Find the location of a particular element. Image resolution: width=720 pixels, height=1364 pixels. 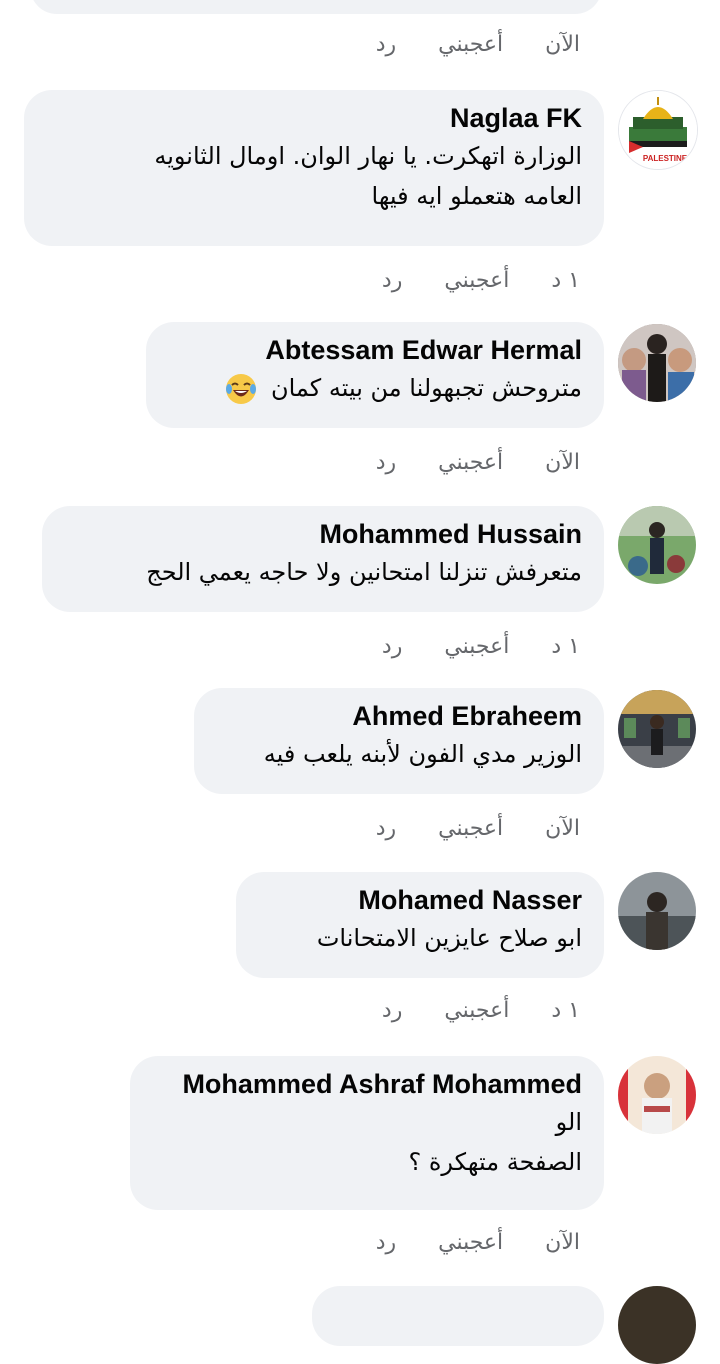

comment-text-line: متروحش تجبهولنا من بيته كمان is located at coordinates (426, 388).